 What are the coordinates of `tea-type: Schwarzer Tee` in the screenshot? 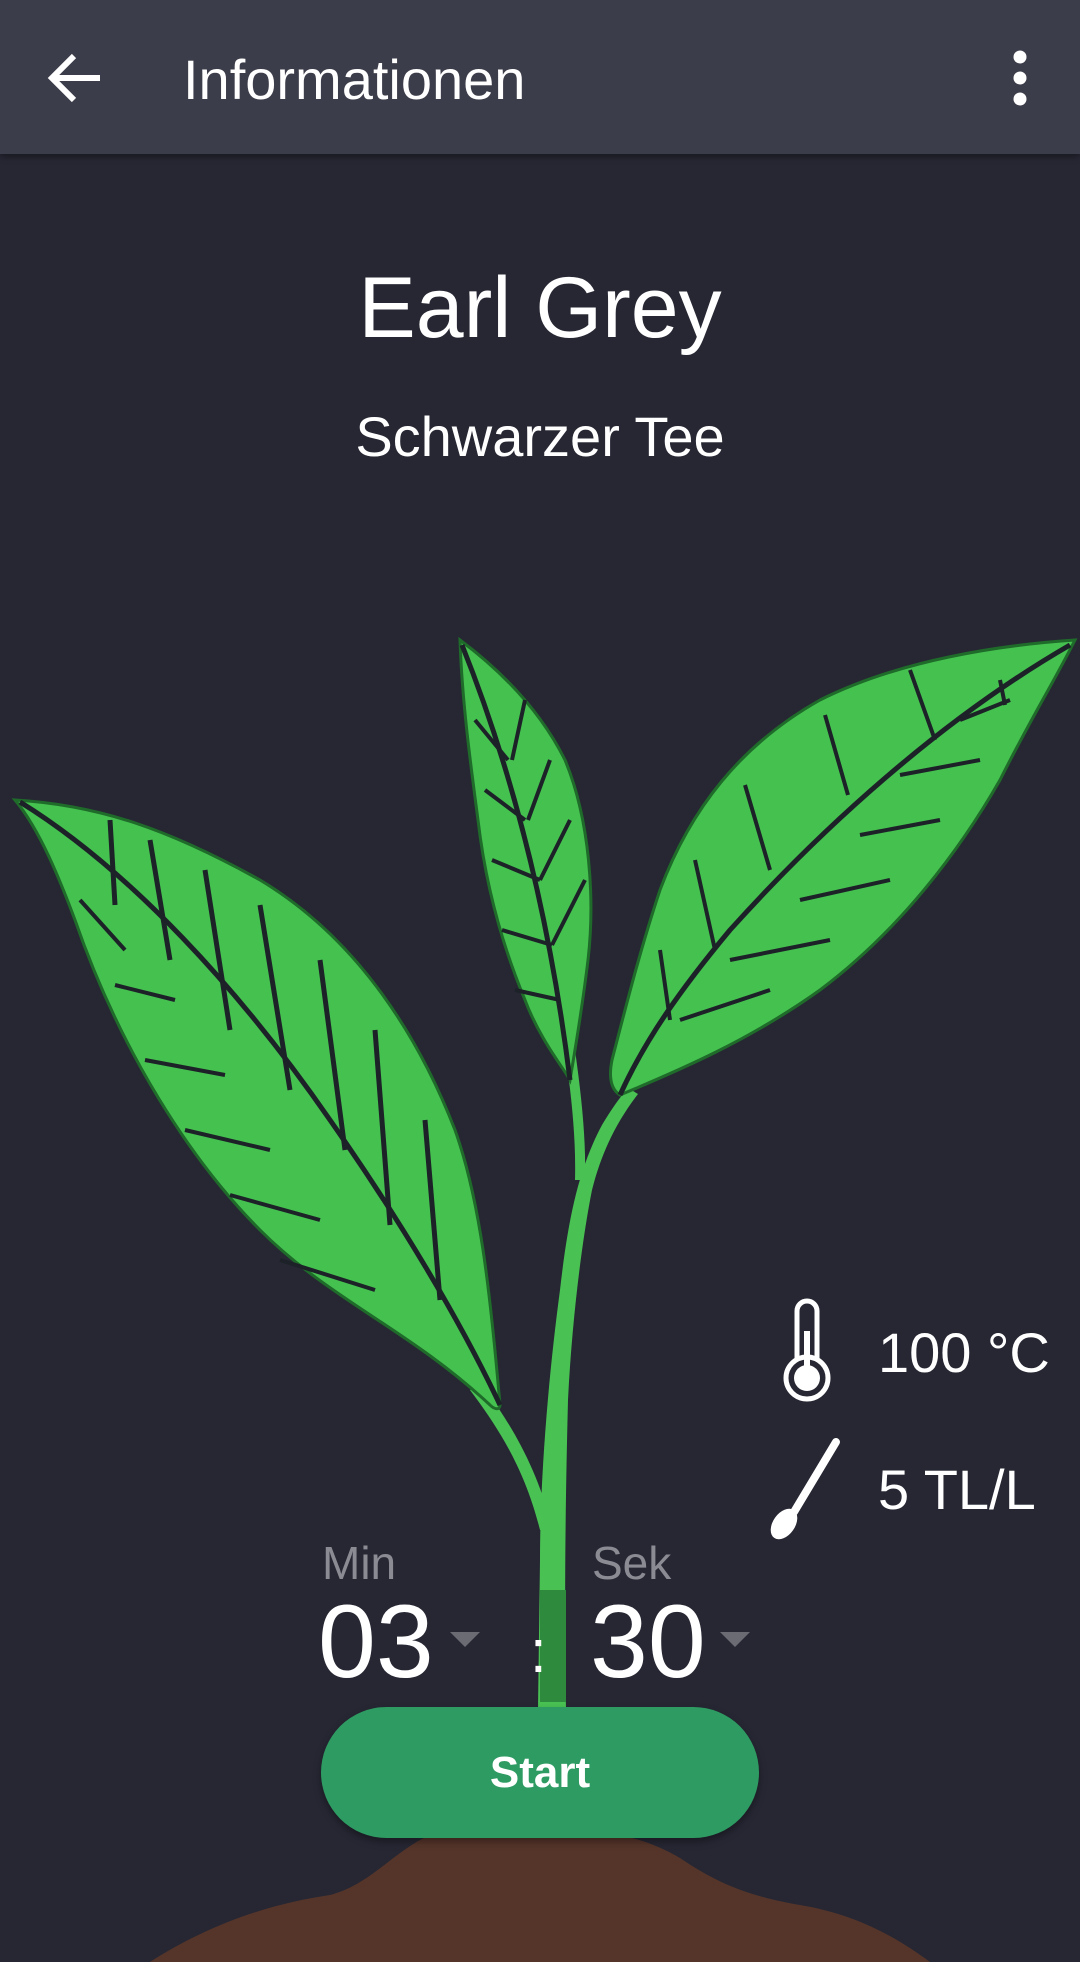 It's located at (540, 436).